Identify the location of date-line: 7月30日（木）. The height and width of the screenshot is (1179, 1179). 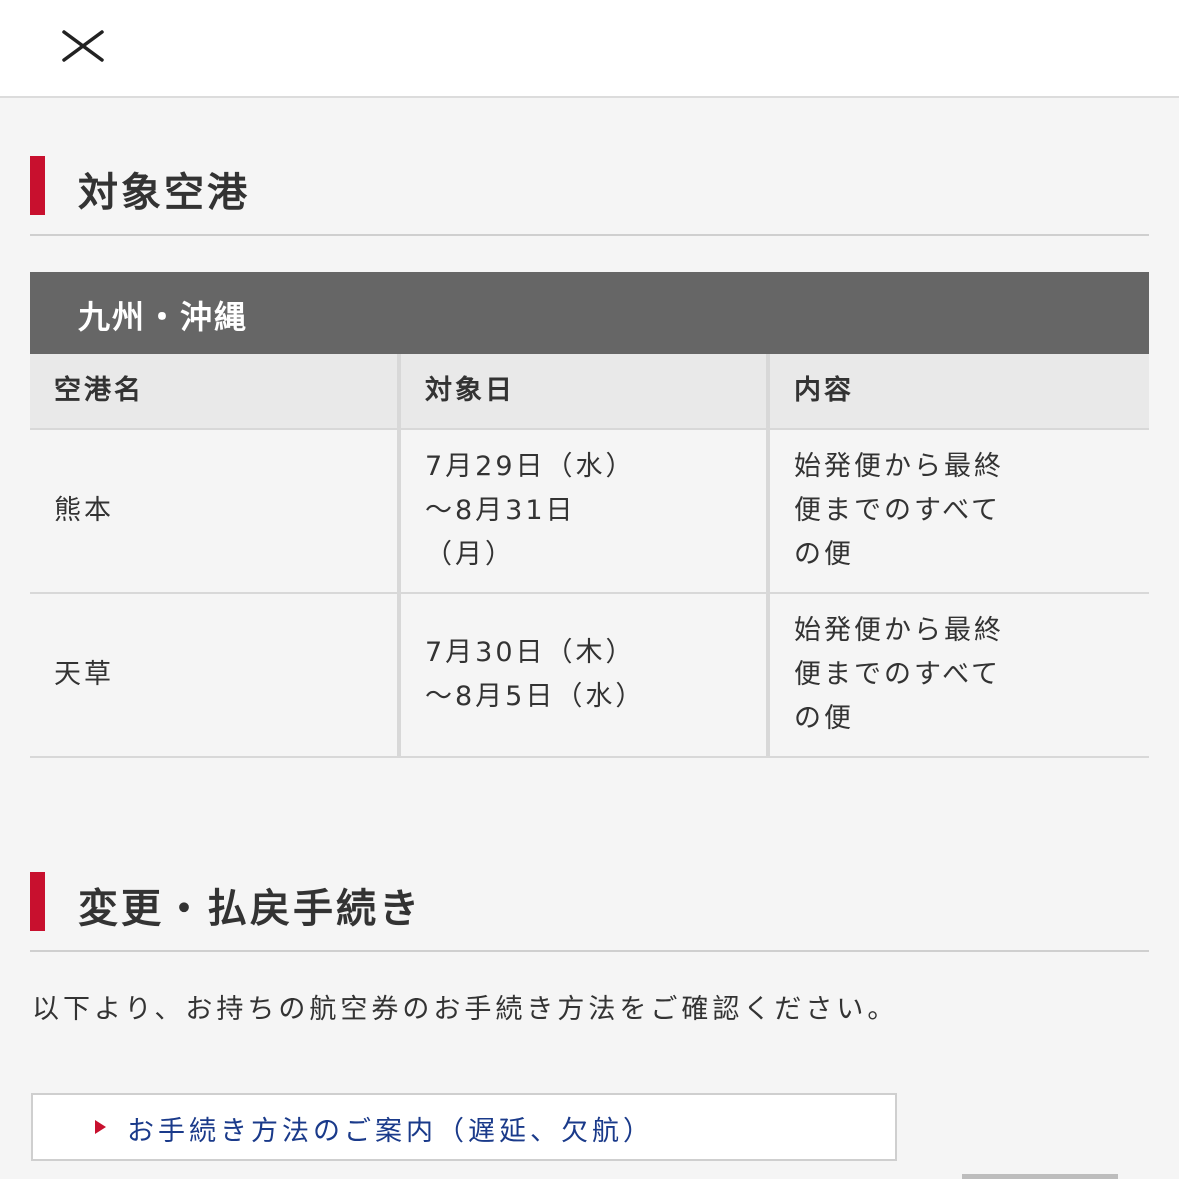
(530, 652).